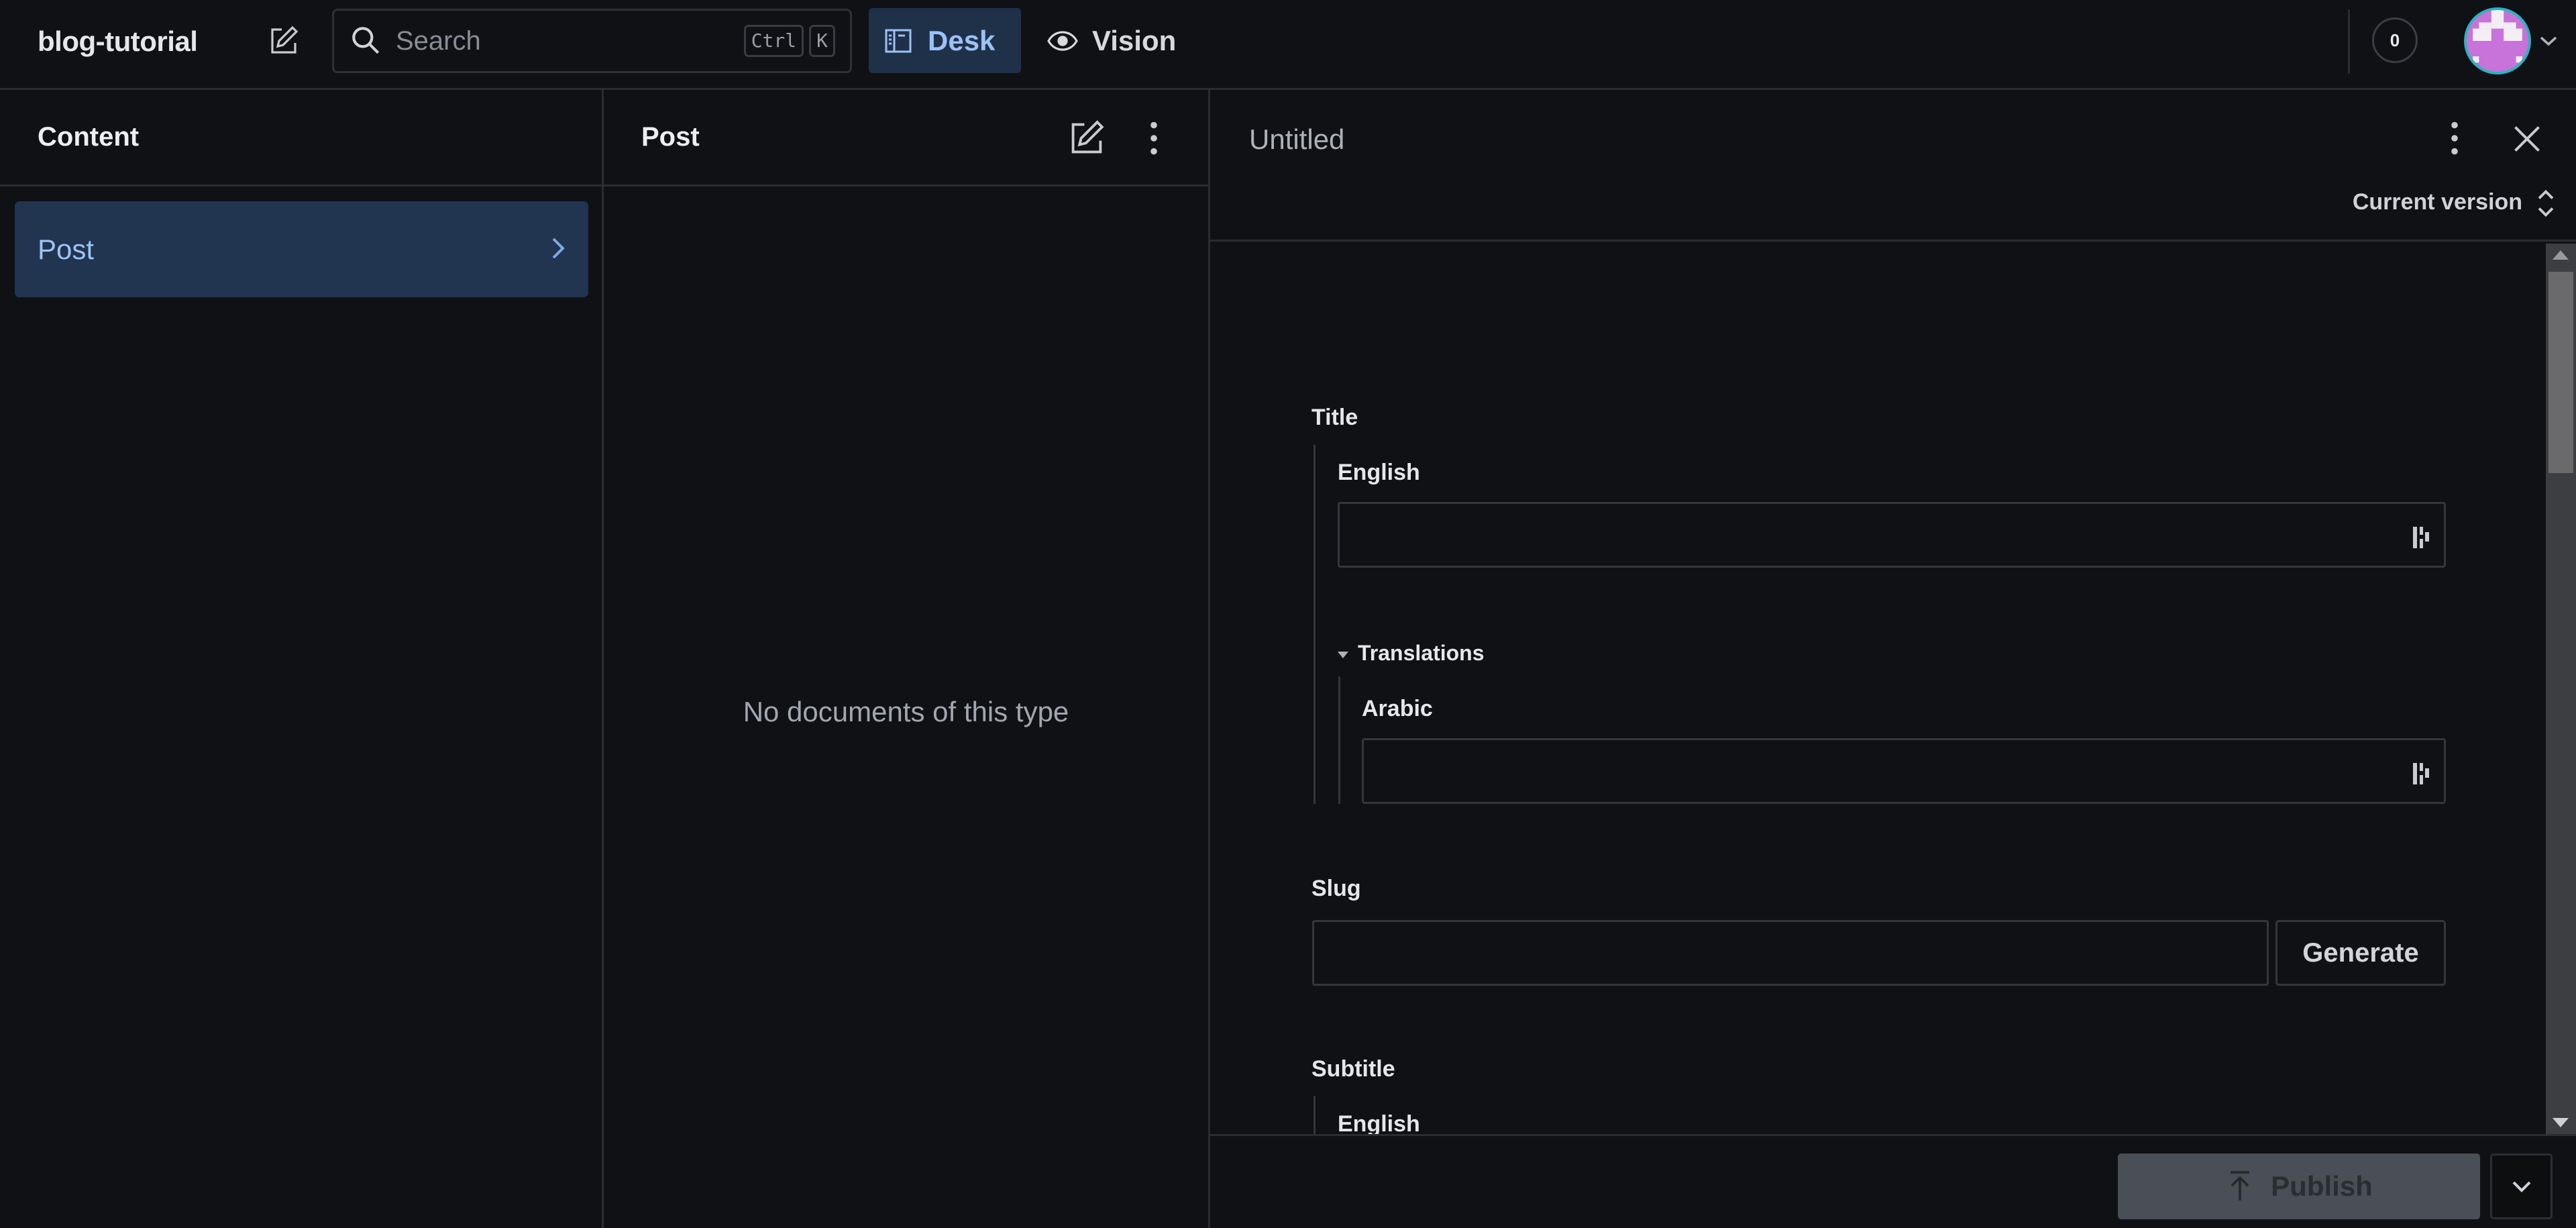  Describe the element at coordinates (773, 41) in the screenshot. I see `shortcut-key-ctrl: Ctrl` at that location.